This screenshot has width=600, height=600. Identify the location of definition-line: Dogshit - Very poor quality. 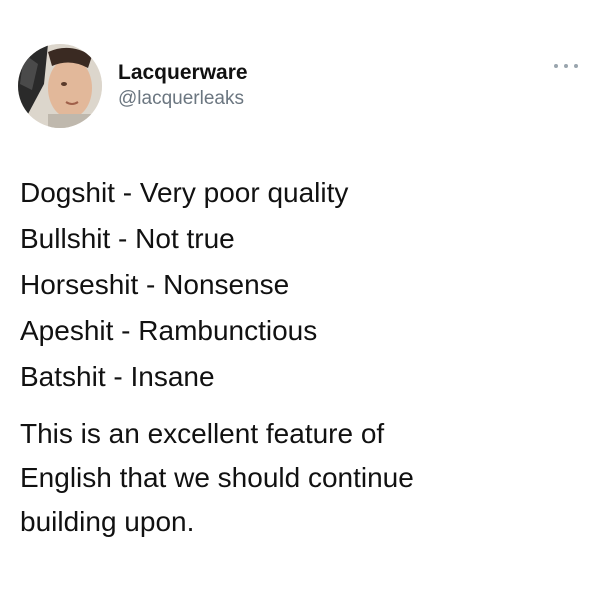
(184, 192).